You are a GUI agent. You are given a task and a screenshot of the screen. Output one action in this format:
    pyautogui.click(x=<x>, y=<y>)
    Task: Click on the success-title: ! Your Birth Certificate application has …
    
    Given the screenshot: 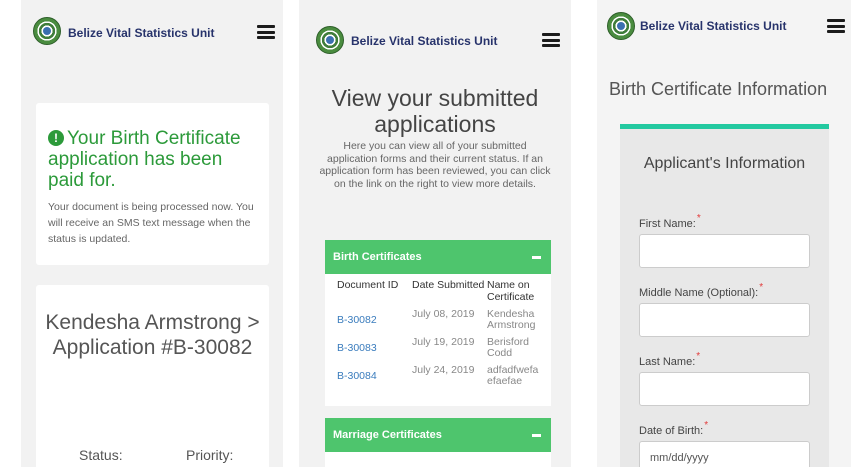 What is the action you would take?
    pyautogui.click(x=152, y=159)
    